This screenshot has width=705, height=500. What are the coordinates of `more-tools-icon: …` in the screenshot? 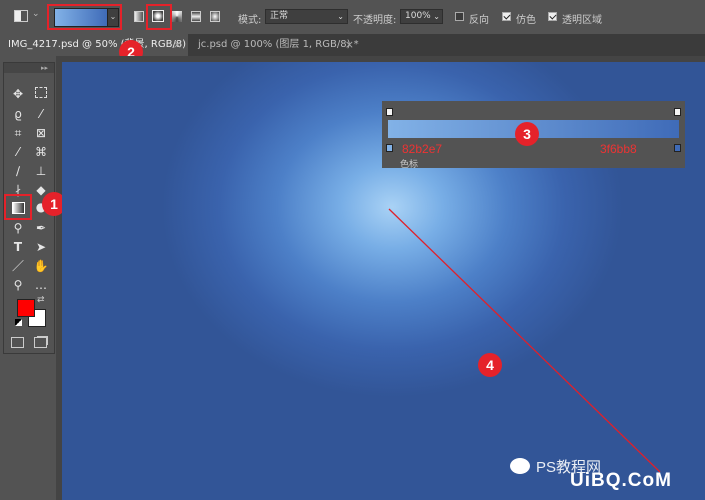 It's located at (41, 285).